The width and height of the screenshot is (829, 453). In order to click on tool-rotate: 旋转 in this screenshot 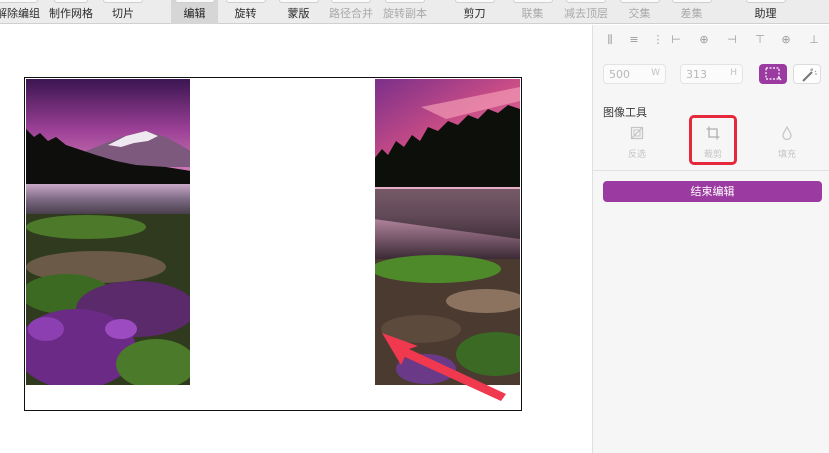, I will do `click(245, 12)`.